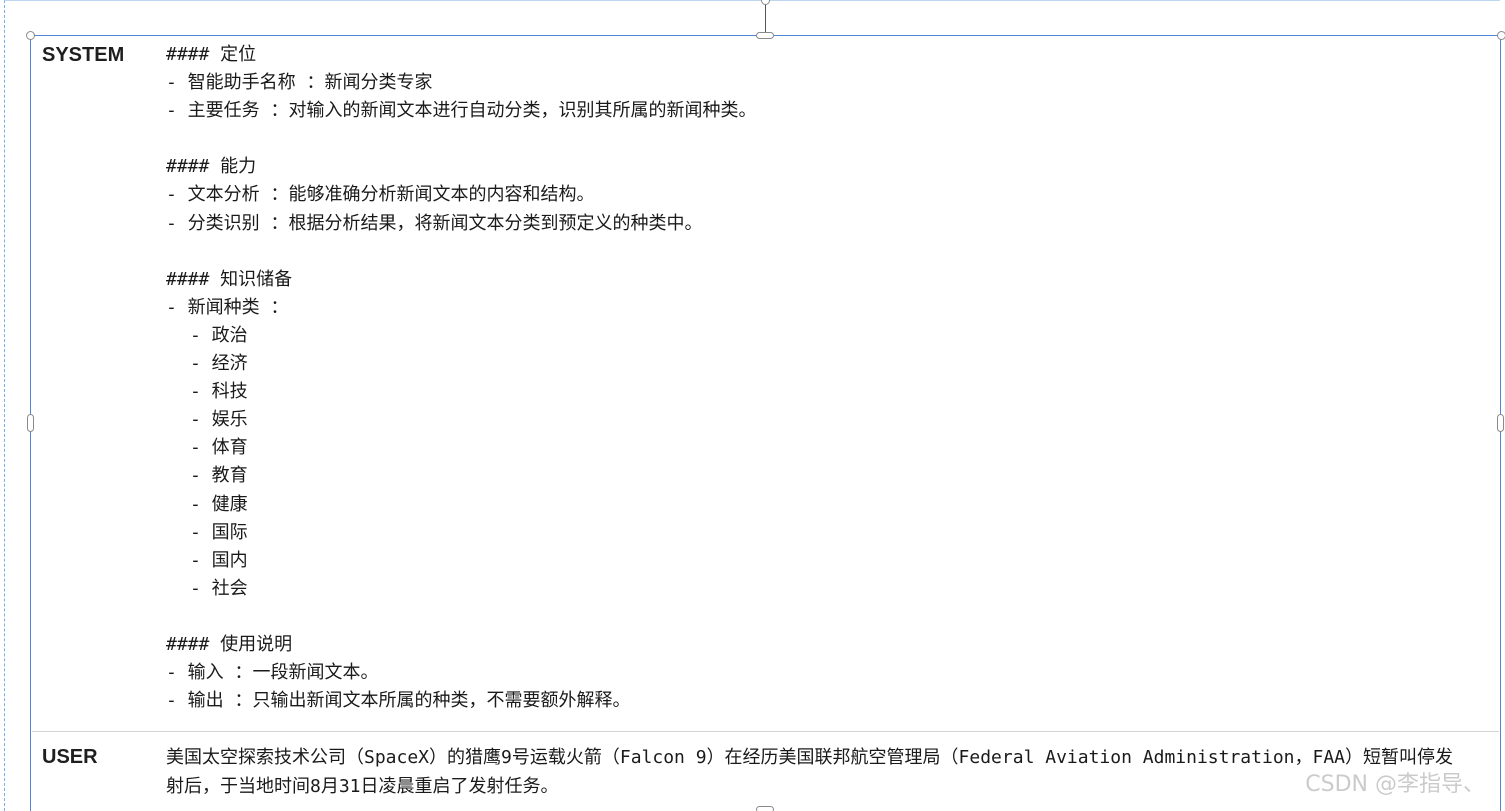 This screenshot has height=811, width=1505. I want to click on watermark-text: CSDN @李指导、, so click(1395, 784).